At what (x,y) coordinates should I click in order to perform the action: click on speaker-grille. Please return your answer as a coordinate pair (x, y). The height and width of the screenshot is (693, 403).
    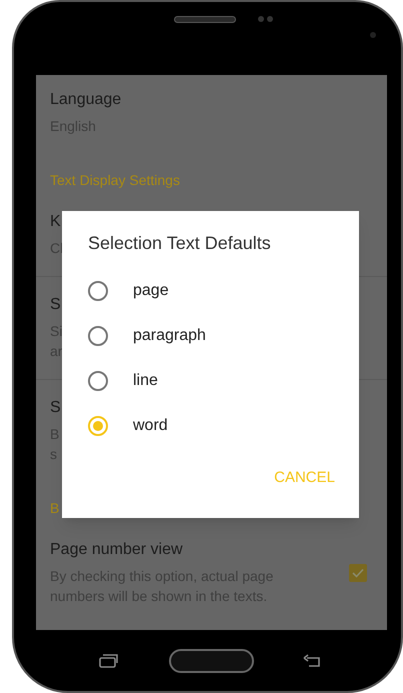
    Looking at the image, I should click on (205, 19).